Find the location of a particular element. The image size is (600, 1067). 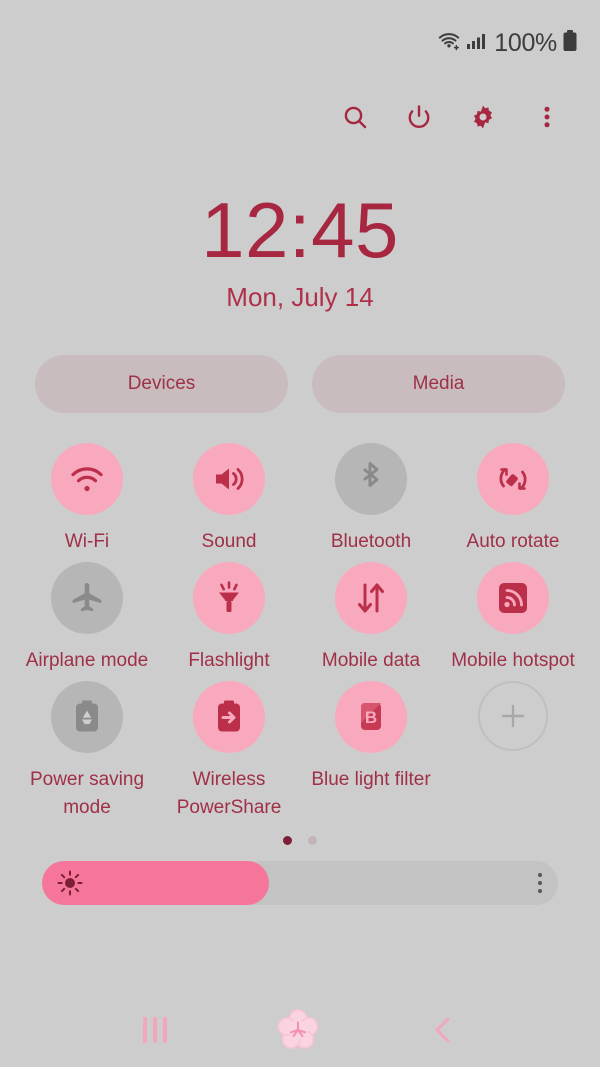

back-chevron-icon is located at coordinates (443, 1030).